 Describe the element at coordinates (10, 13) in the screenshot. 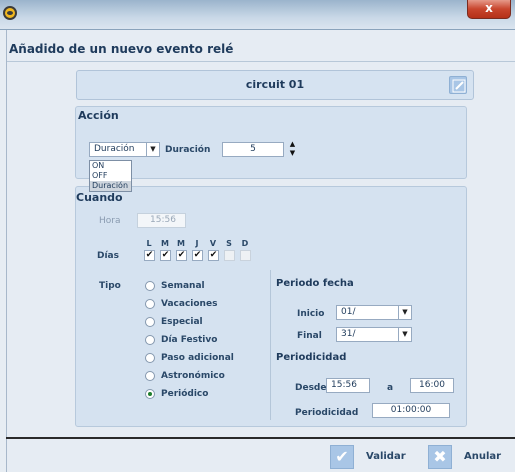

I see `app-icon` at that location.